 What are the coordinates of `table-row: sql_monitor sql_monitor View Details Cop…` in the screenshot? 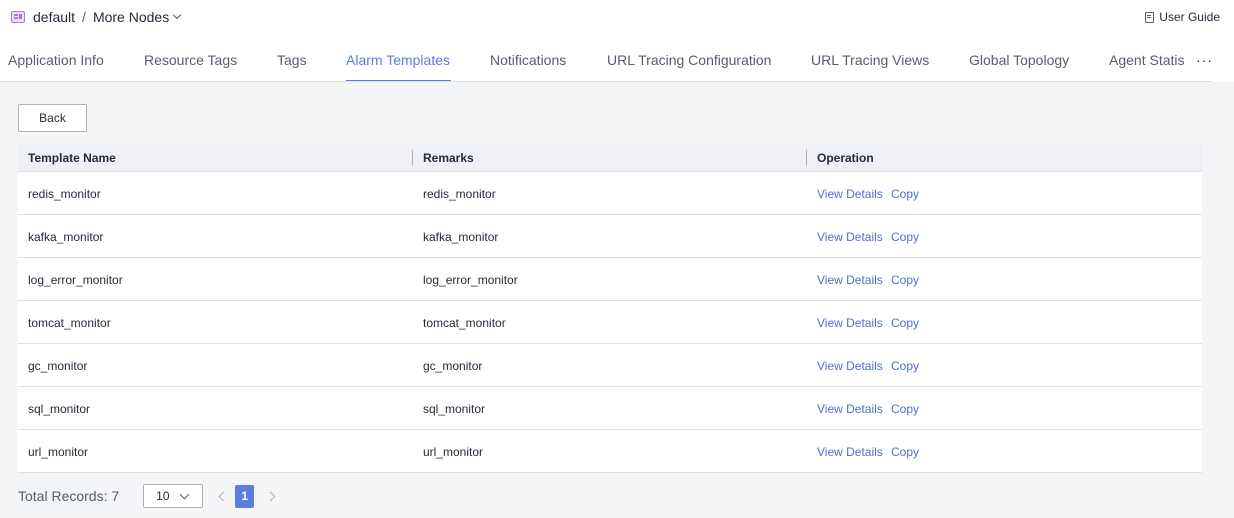 It's located at (610, 408).